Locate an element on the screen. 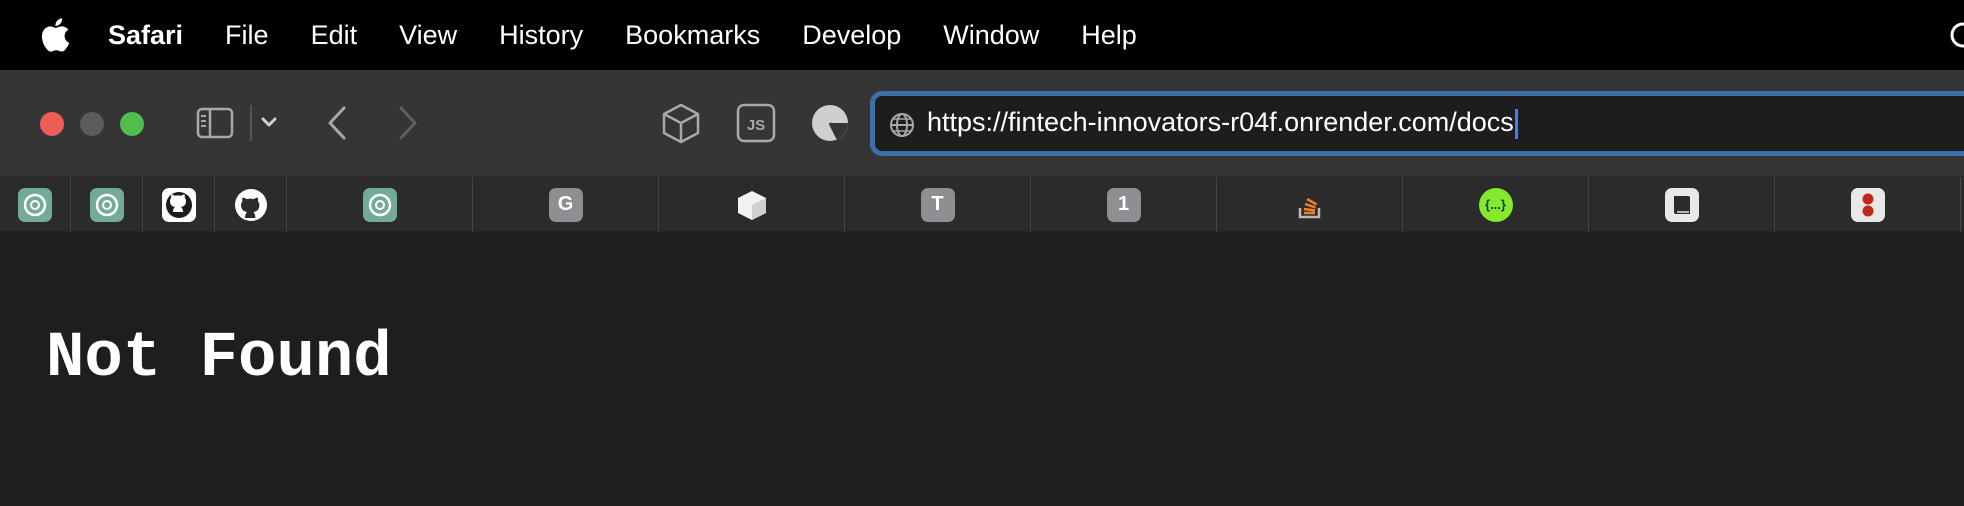  letter-g-icon: G is located at coordinates (565, 204).